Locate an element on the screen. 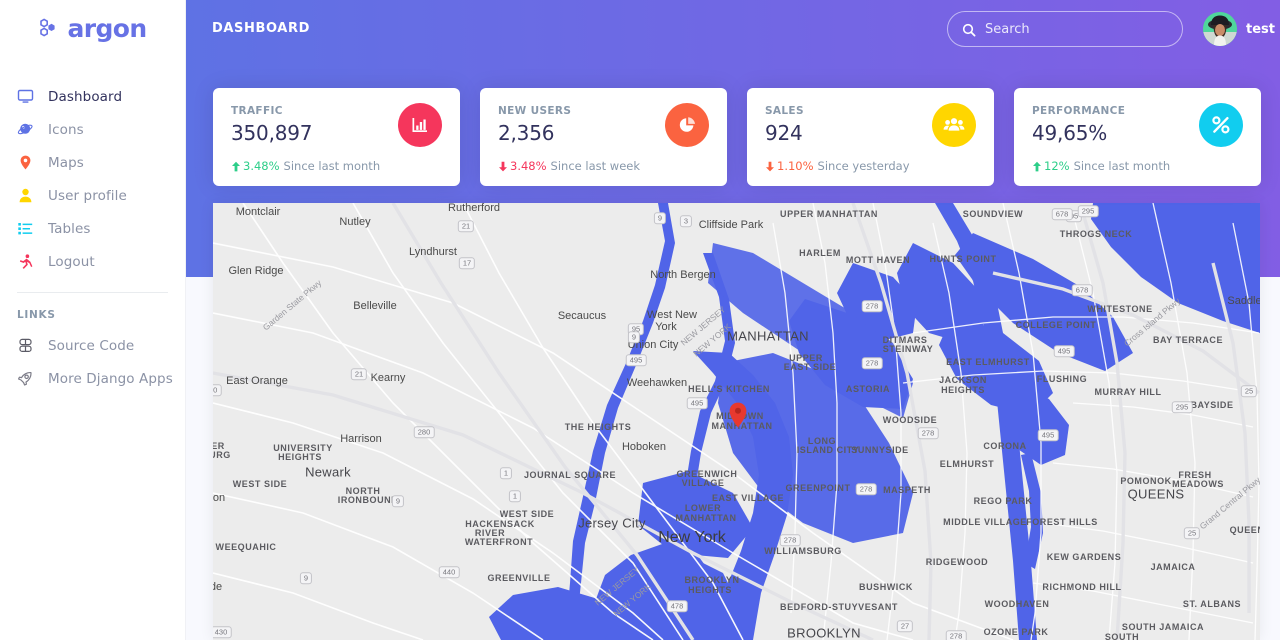 This screenshot has width=1280, height=640. stat-card-new-users: NEW USERS 2,356 3.48% Since last week is located at coordinates (603, 137).